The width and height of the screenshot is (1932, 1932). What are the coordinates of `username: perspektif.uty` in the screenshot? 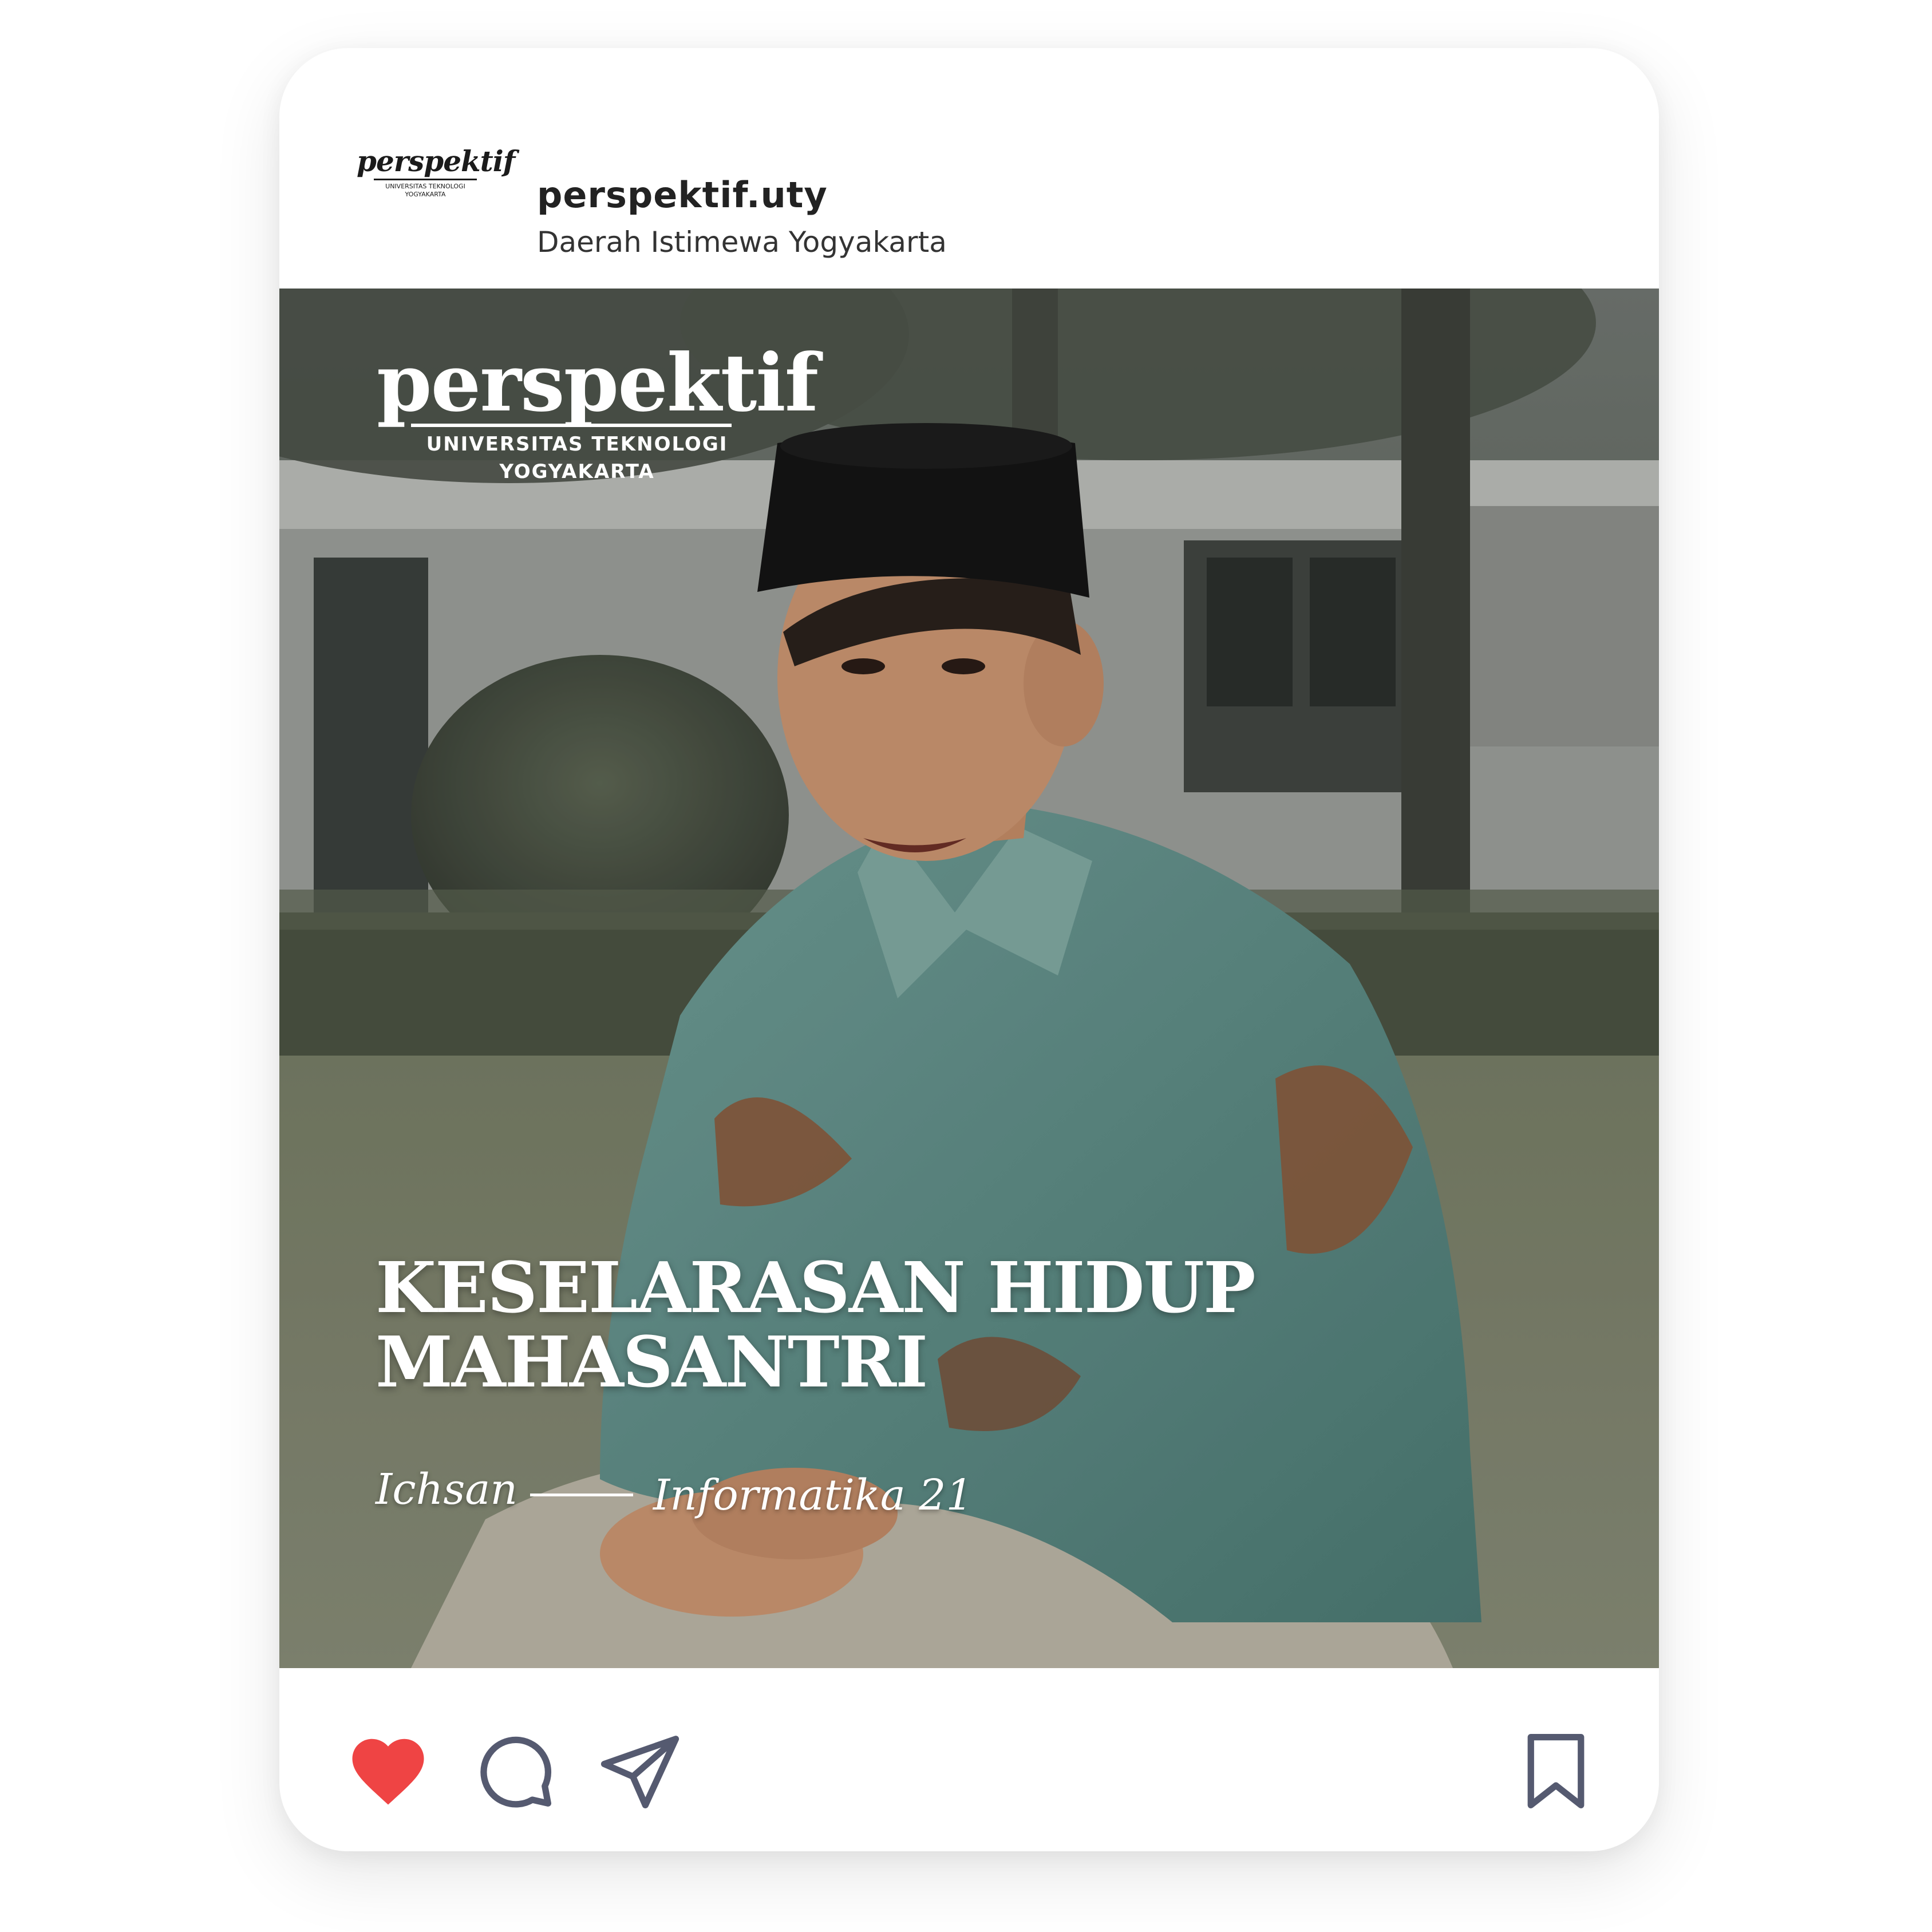 It's located at (682, 195).